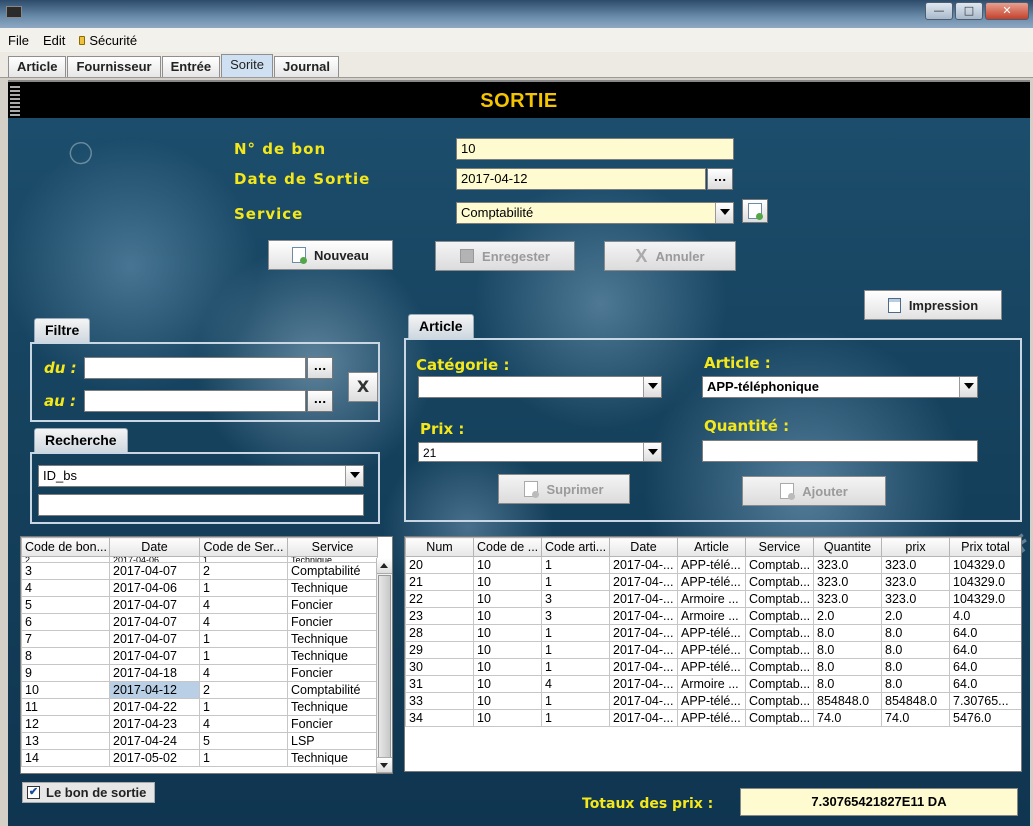  What do you see at coordinates (439, 684) in the screenshot?
I see `table-cell: 31` at bounding box center [439, 684].